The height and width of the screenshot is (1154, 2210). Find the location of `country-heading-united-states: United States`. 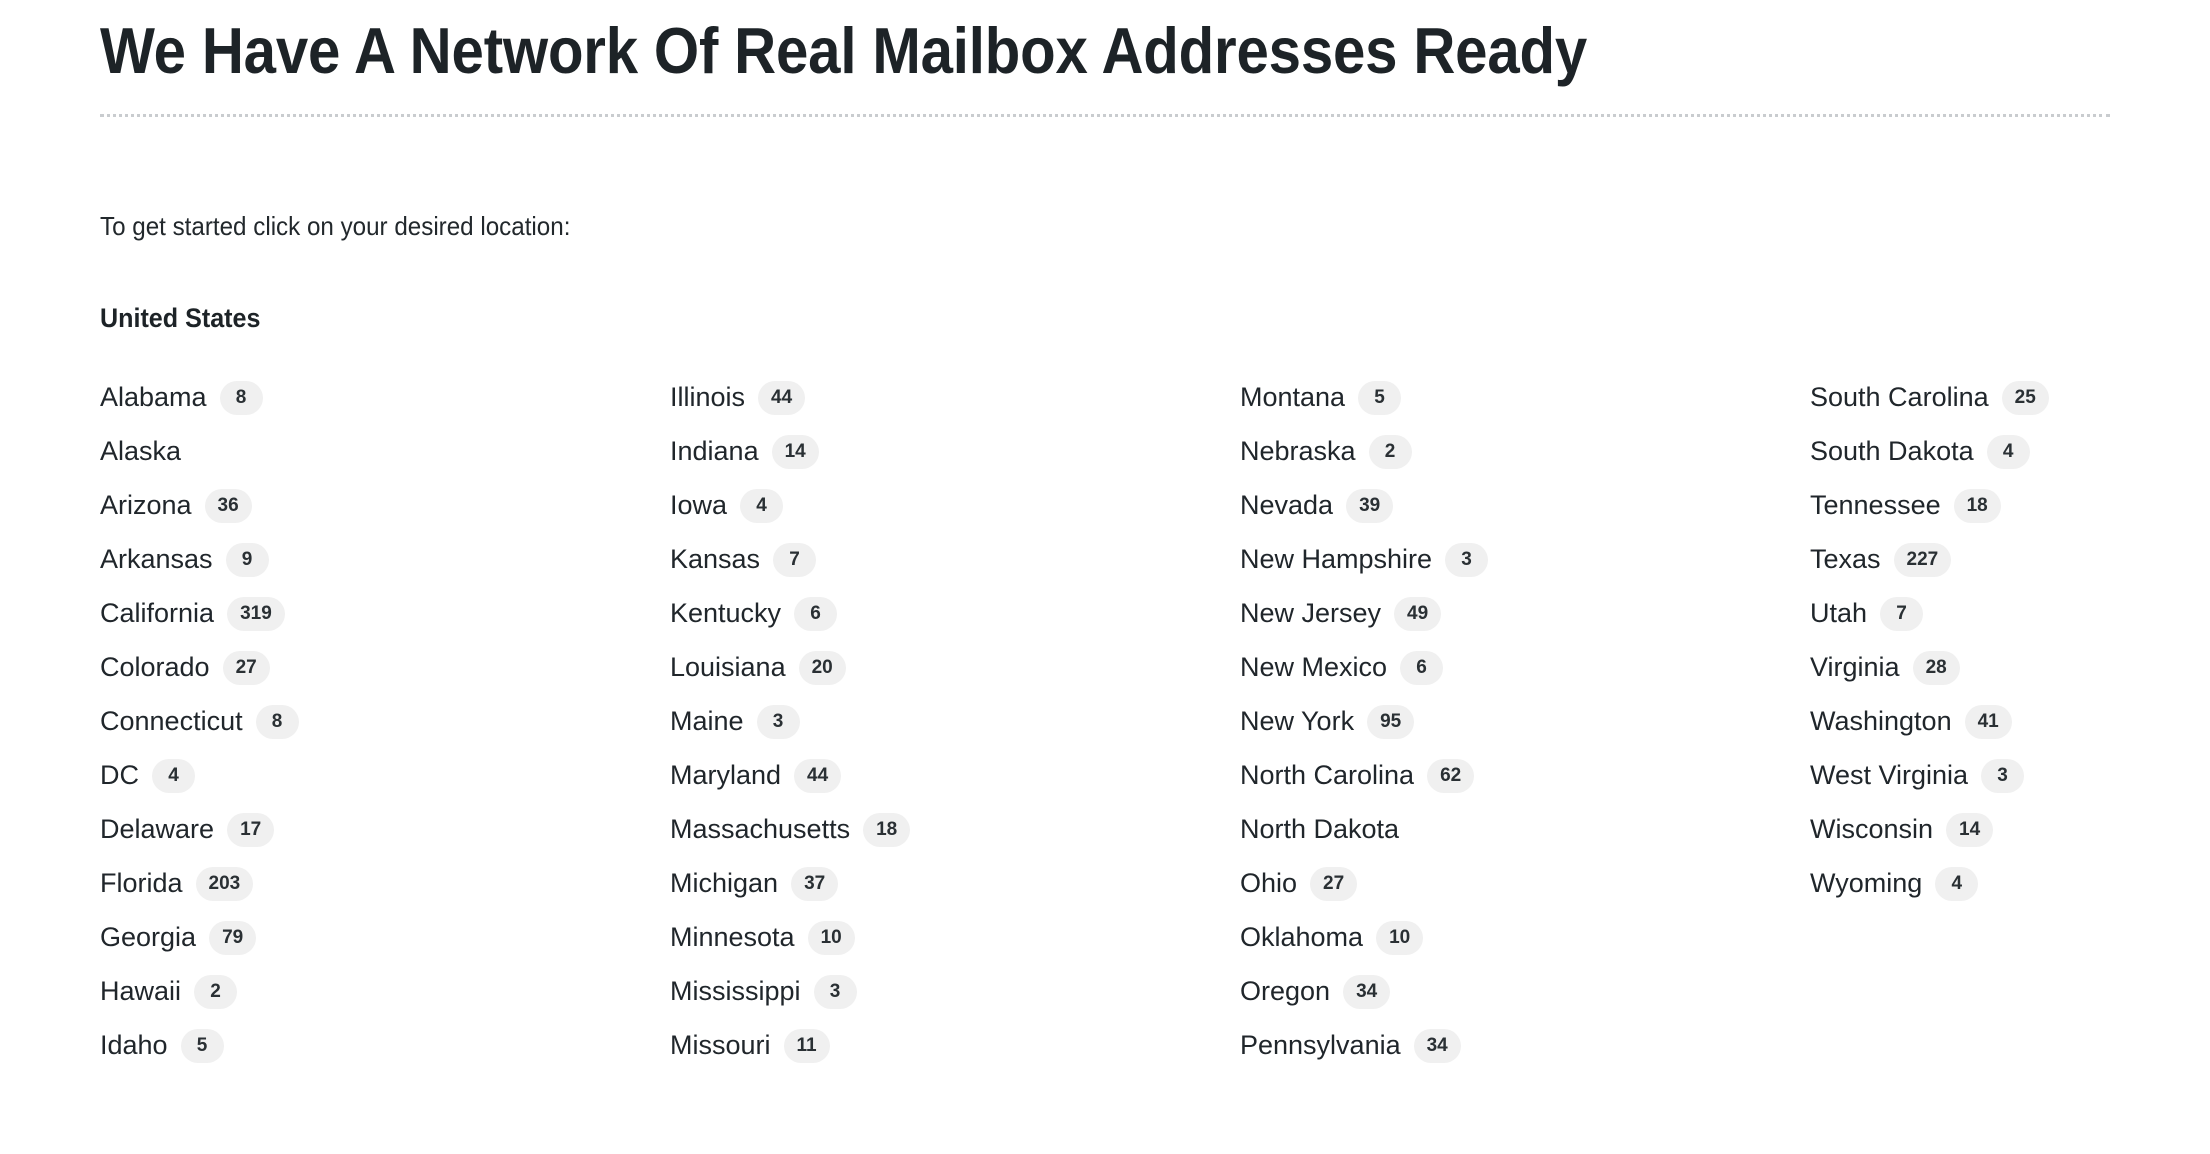

country-heading-united-states: United States is located at coordinates (180, 318).